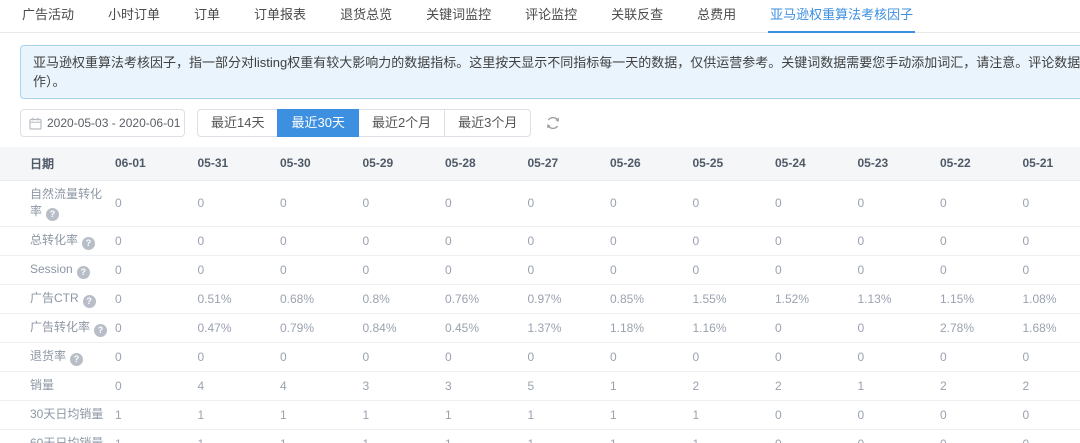 Image resolution: width=1080 pixels, height=443 pixels. I want to click on metric-cell: 0.8%, so click(403, 299).